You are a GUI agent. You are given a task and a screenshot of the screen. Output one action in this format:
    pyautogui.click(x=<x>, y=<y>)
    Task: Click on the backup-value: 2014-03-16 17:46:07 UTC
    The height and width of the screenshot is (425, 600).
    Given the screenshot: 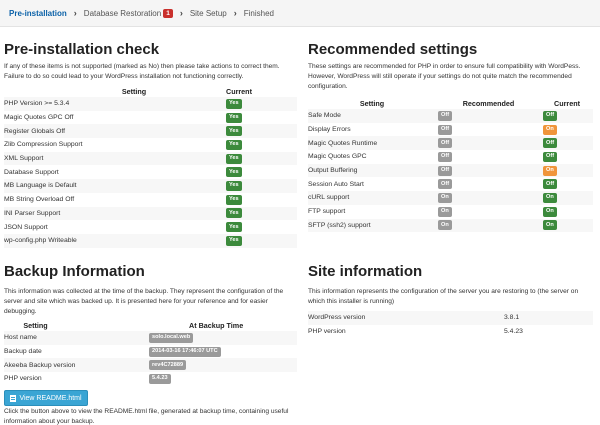 What is the action you would take?
    pyautogui.click(x=222, y=352)
    